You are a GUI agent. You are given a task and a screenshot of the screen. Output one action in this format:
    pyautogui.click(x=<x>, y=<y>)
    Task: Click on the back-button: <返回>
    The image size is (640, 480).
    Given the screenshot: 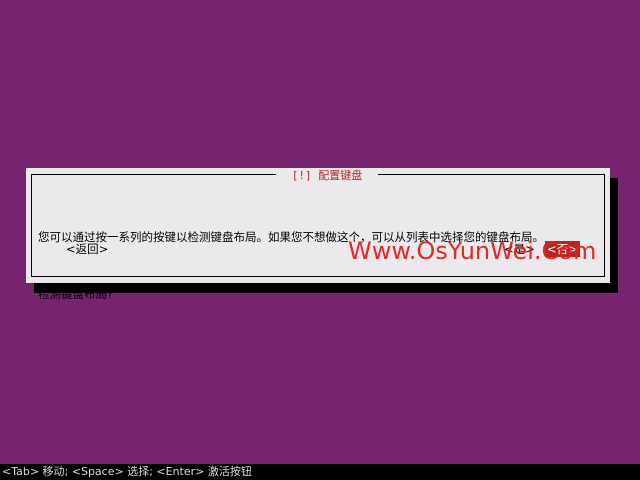 What is the action you would take?
    pyautogui.click(x=87, y=249)
    